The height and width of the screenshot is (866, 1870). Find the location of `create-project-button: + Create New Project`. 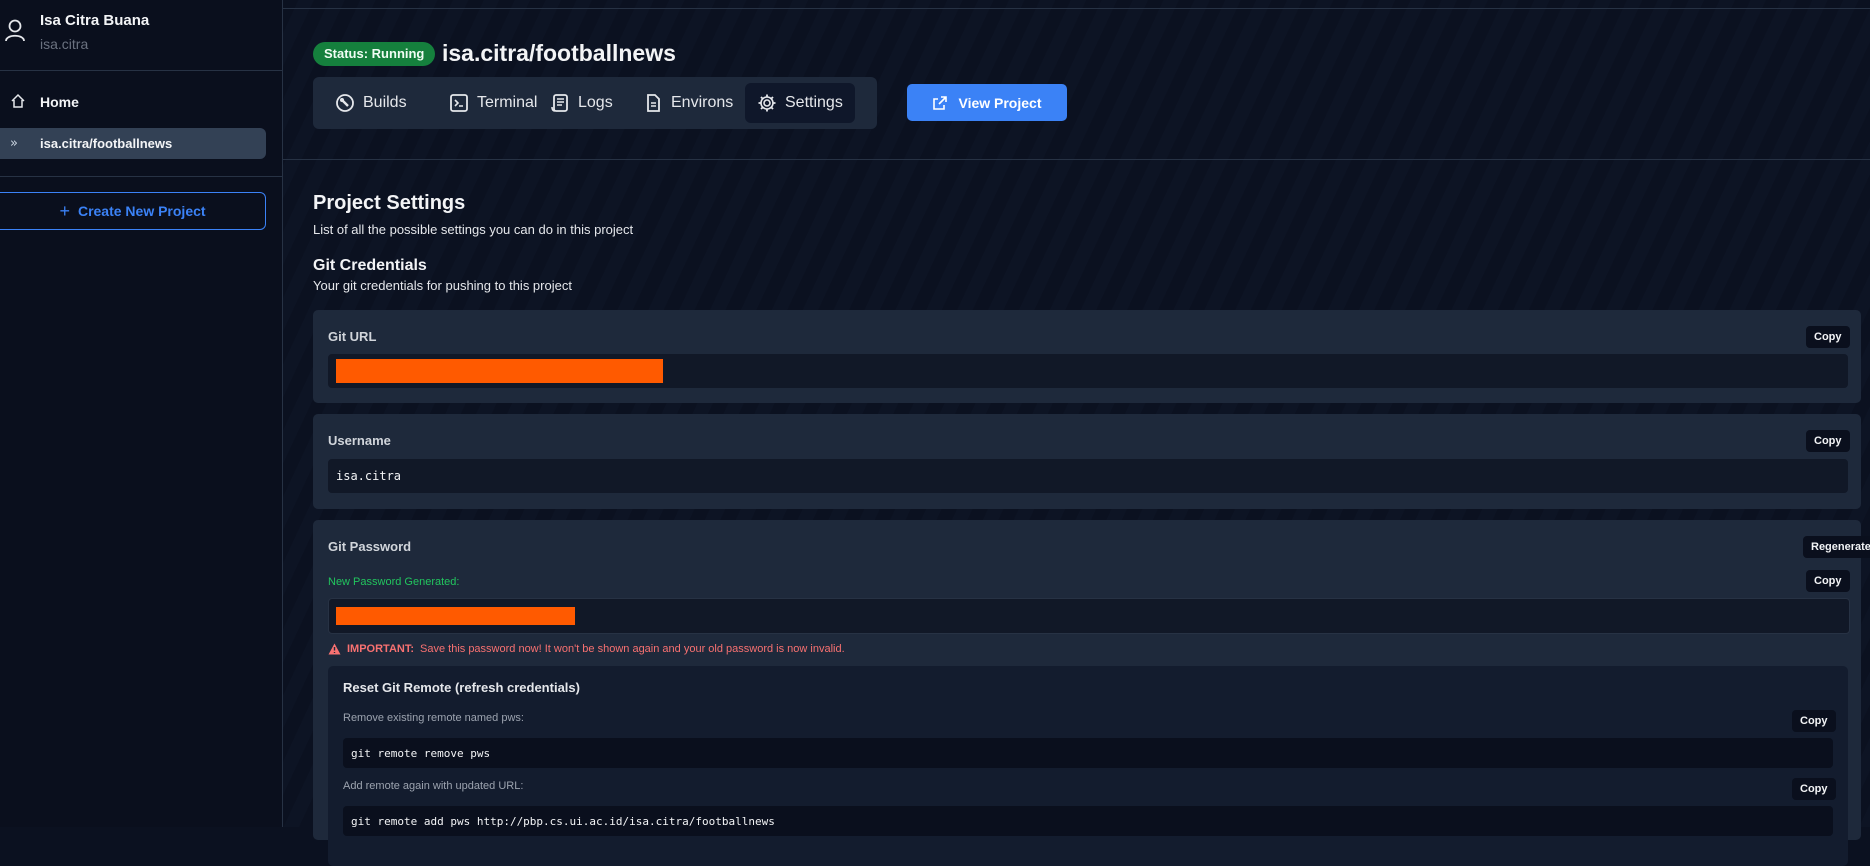

create-project-button: + Create New Project is located at coordinates (133, 211).